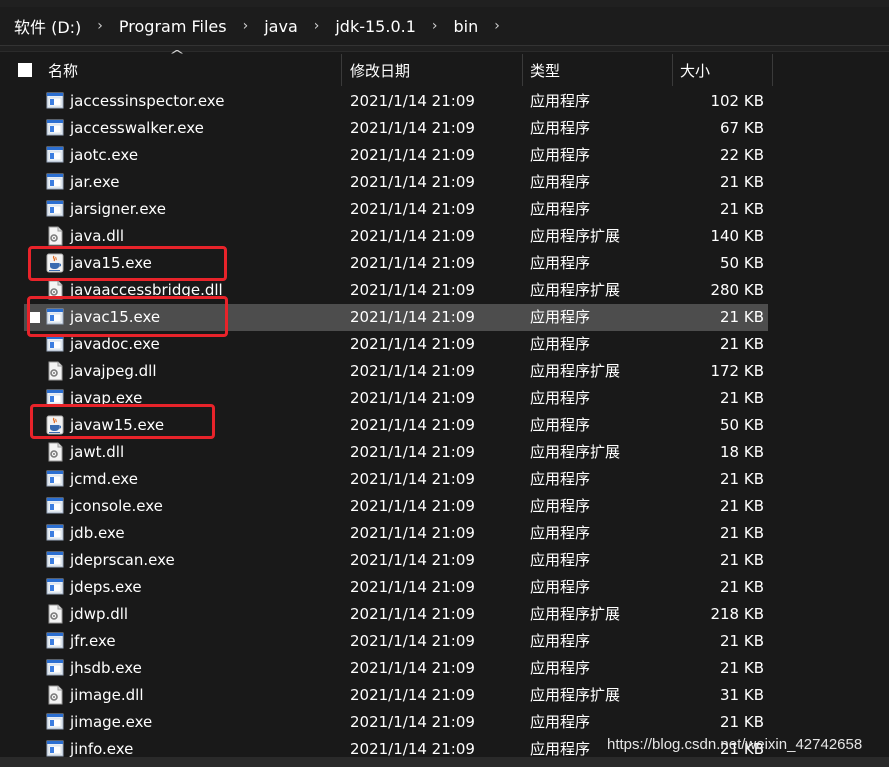 Image resolution: width=889 pixels, height=767 pixels. I want to click on file-size: 280 KB, so click(737, 290).